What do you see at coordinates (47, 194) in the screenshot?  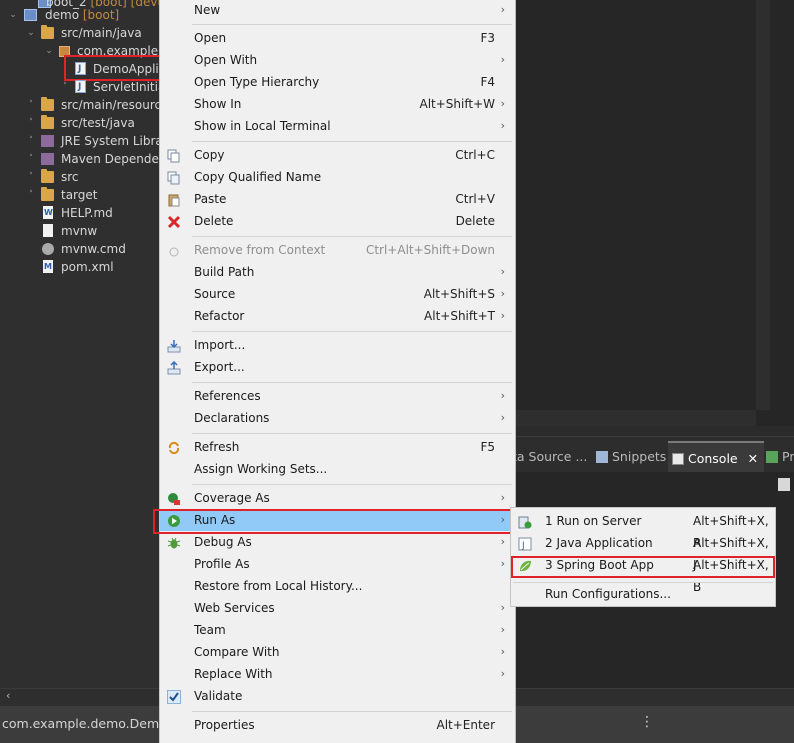 I see `folder-icon` at bounding box center [47, 194].